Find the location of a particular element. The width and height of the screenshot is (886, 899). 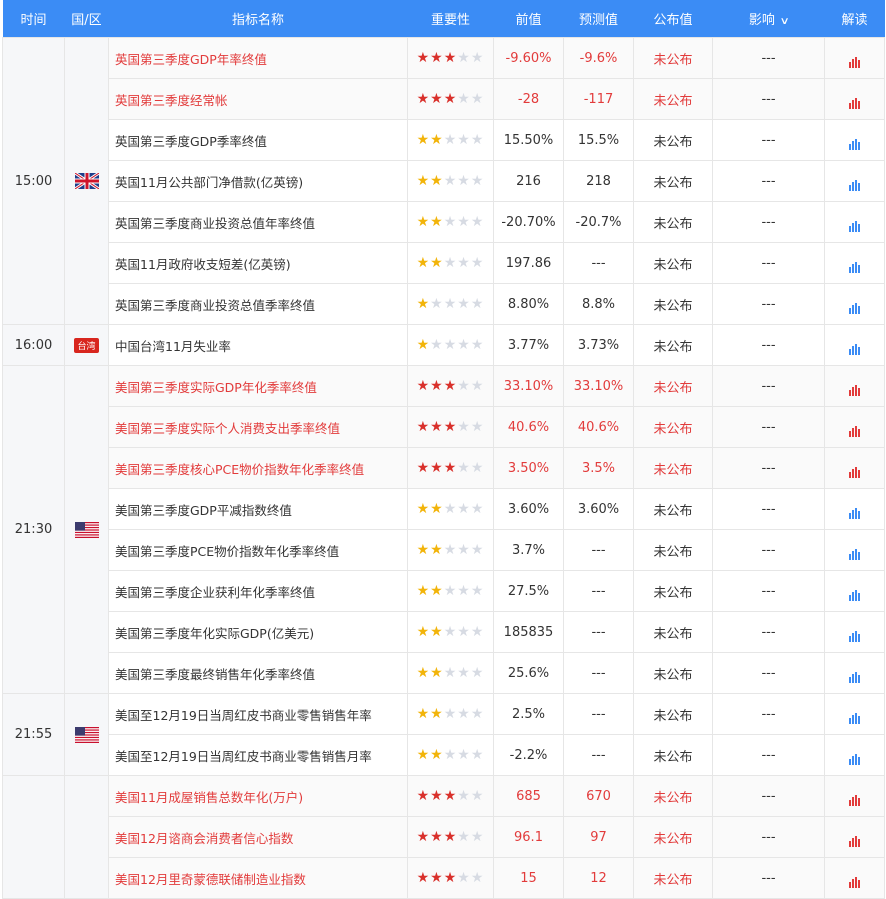

indicator-name: 英国第三季度GDP年率终值 is located at coordinates (258, 58).